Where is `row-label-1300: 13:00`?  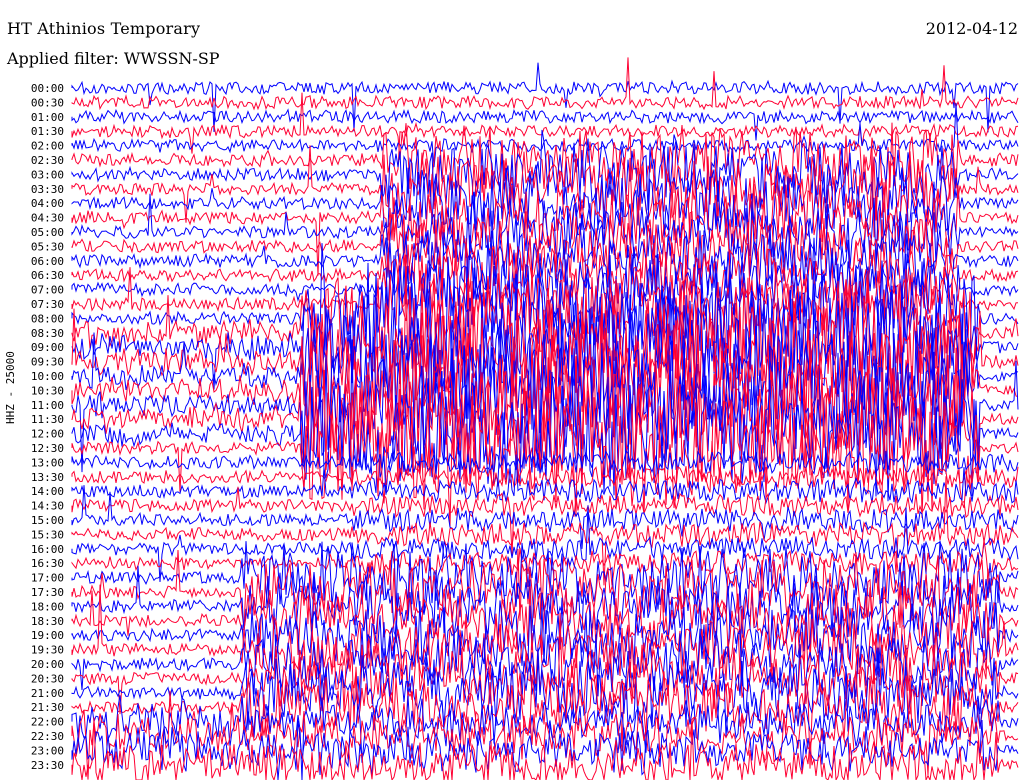
row-label-1300: 13:00 is located at coordinates (47, 462).